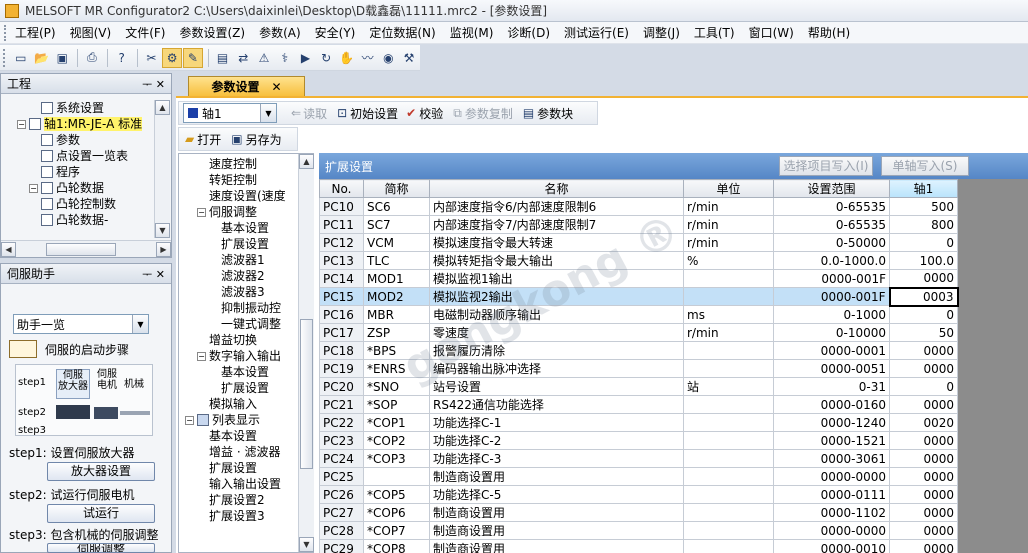  What do you see at coordinates (242, 452) in the screenshot?
I see `category-tree-item: 增益 · 滤波器` at bounding box center [242, 452].